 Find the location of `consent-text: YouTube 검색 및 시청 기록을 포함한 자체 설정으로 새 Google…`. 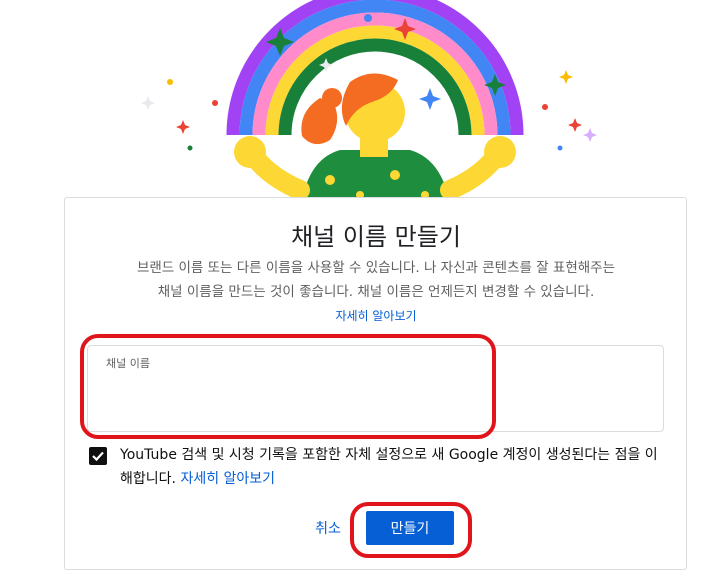

consent-text: YouTube 검색 및 시청 기록을 포함한 자체 설정으로 새 Google… is located at coordinates (390, 467).